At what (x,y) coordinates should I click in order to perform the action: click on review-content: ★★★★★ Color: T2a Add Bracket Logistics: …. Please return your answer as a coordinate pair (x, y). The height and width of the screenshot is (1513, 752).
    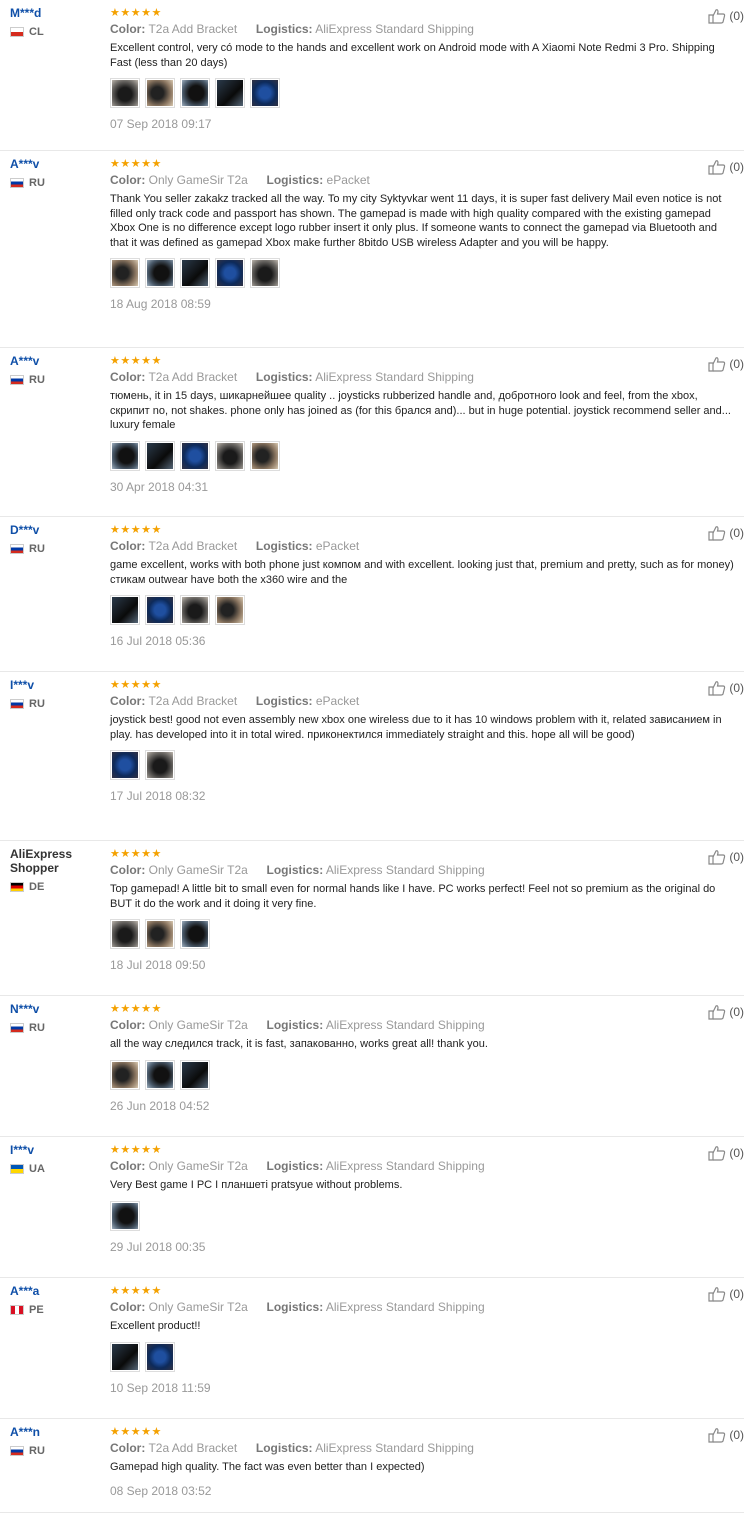
    Looking at the image, I should click on (425, 1462).